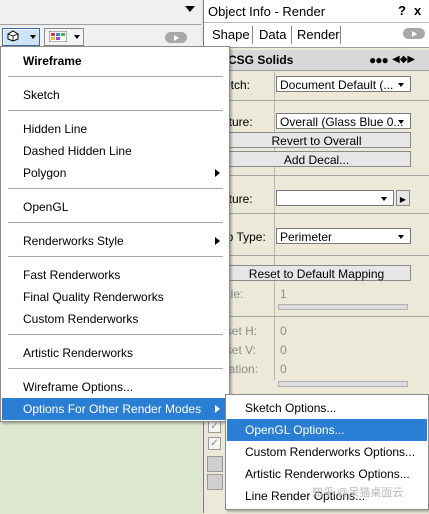 The width and height of the screenshot is (429, 514). I want to click on menu-item-artistic-renderworks: Artistic Renderworks, so click(115, 353).